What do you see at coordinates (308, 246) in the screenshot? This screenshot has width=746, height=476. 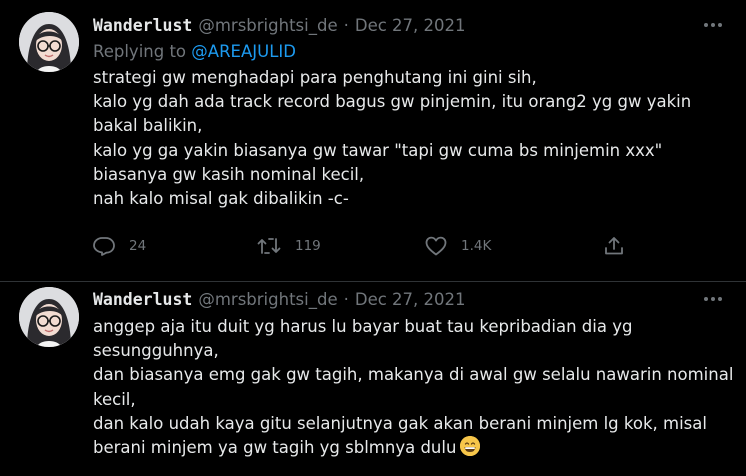 I see `retweet-count: 119` at bounding box center [308, 246].